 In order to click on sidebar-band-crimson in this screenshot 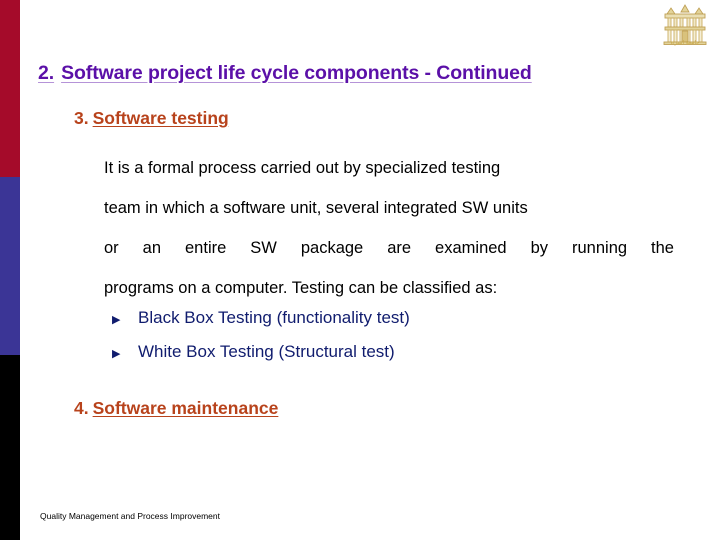, I will do `click(10, 88)`.